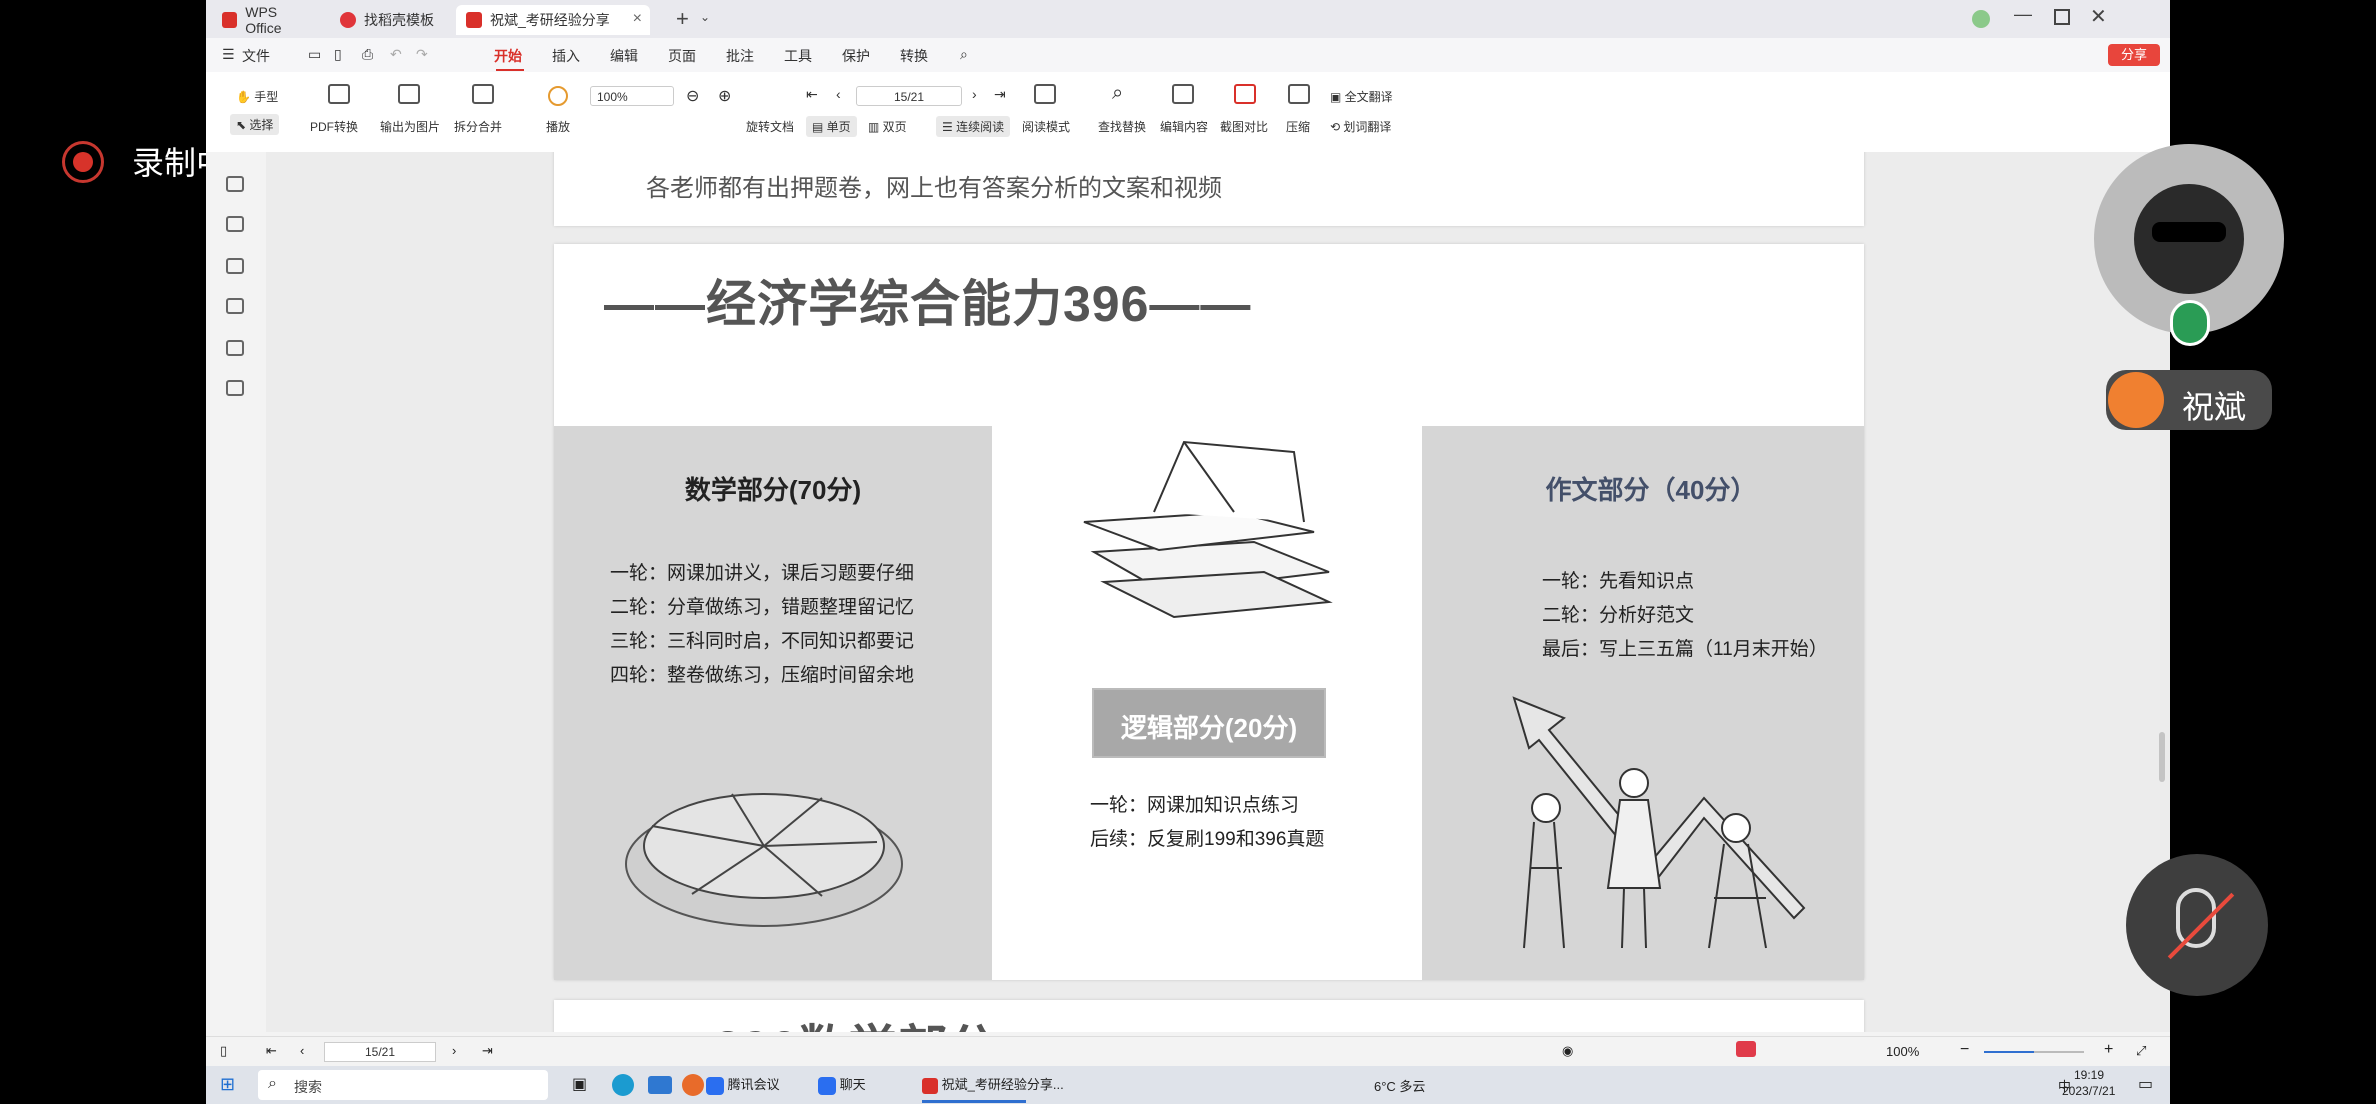  Describe the element at coordinates (2088, 1091) in the screenshot. I see `clock-date: 2023/7/21` at that location.